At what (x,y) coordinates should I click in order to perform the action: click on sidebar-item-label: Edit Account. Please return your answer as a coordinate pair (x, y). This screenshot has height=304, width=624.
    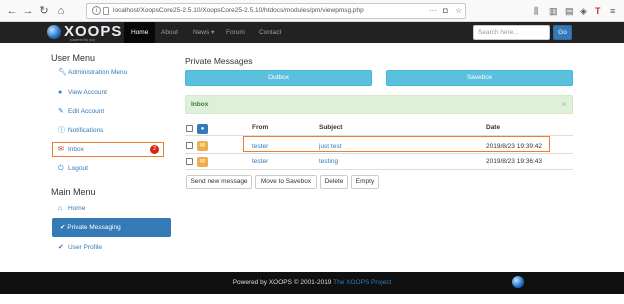
    Looking at the image, I should click on (86, 111).